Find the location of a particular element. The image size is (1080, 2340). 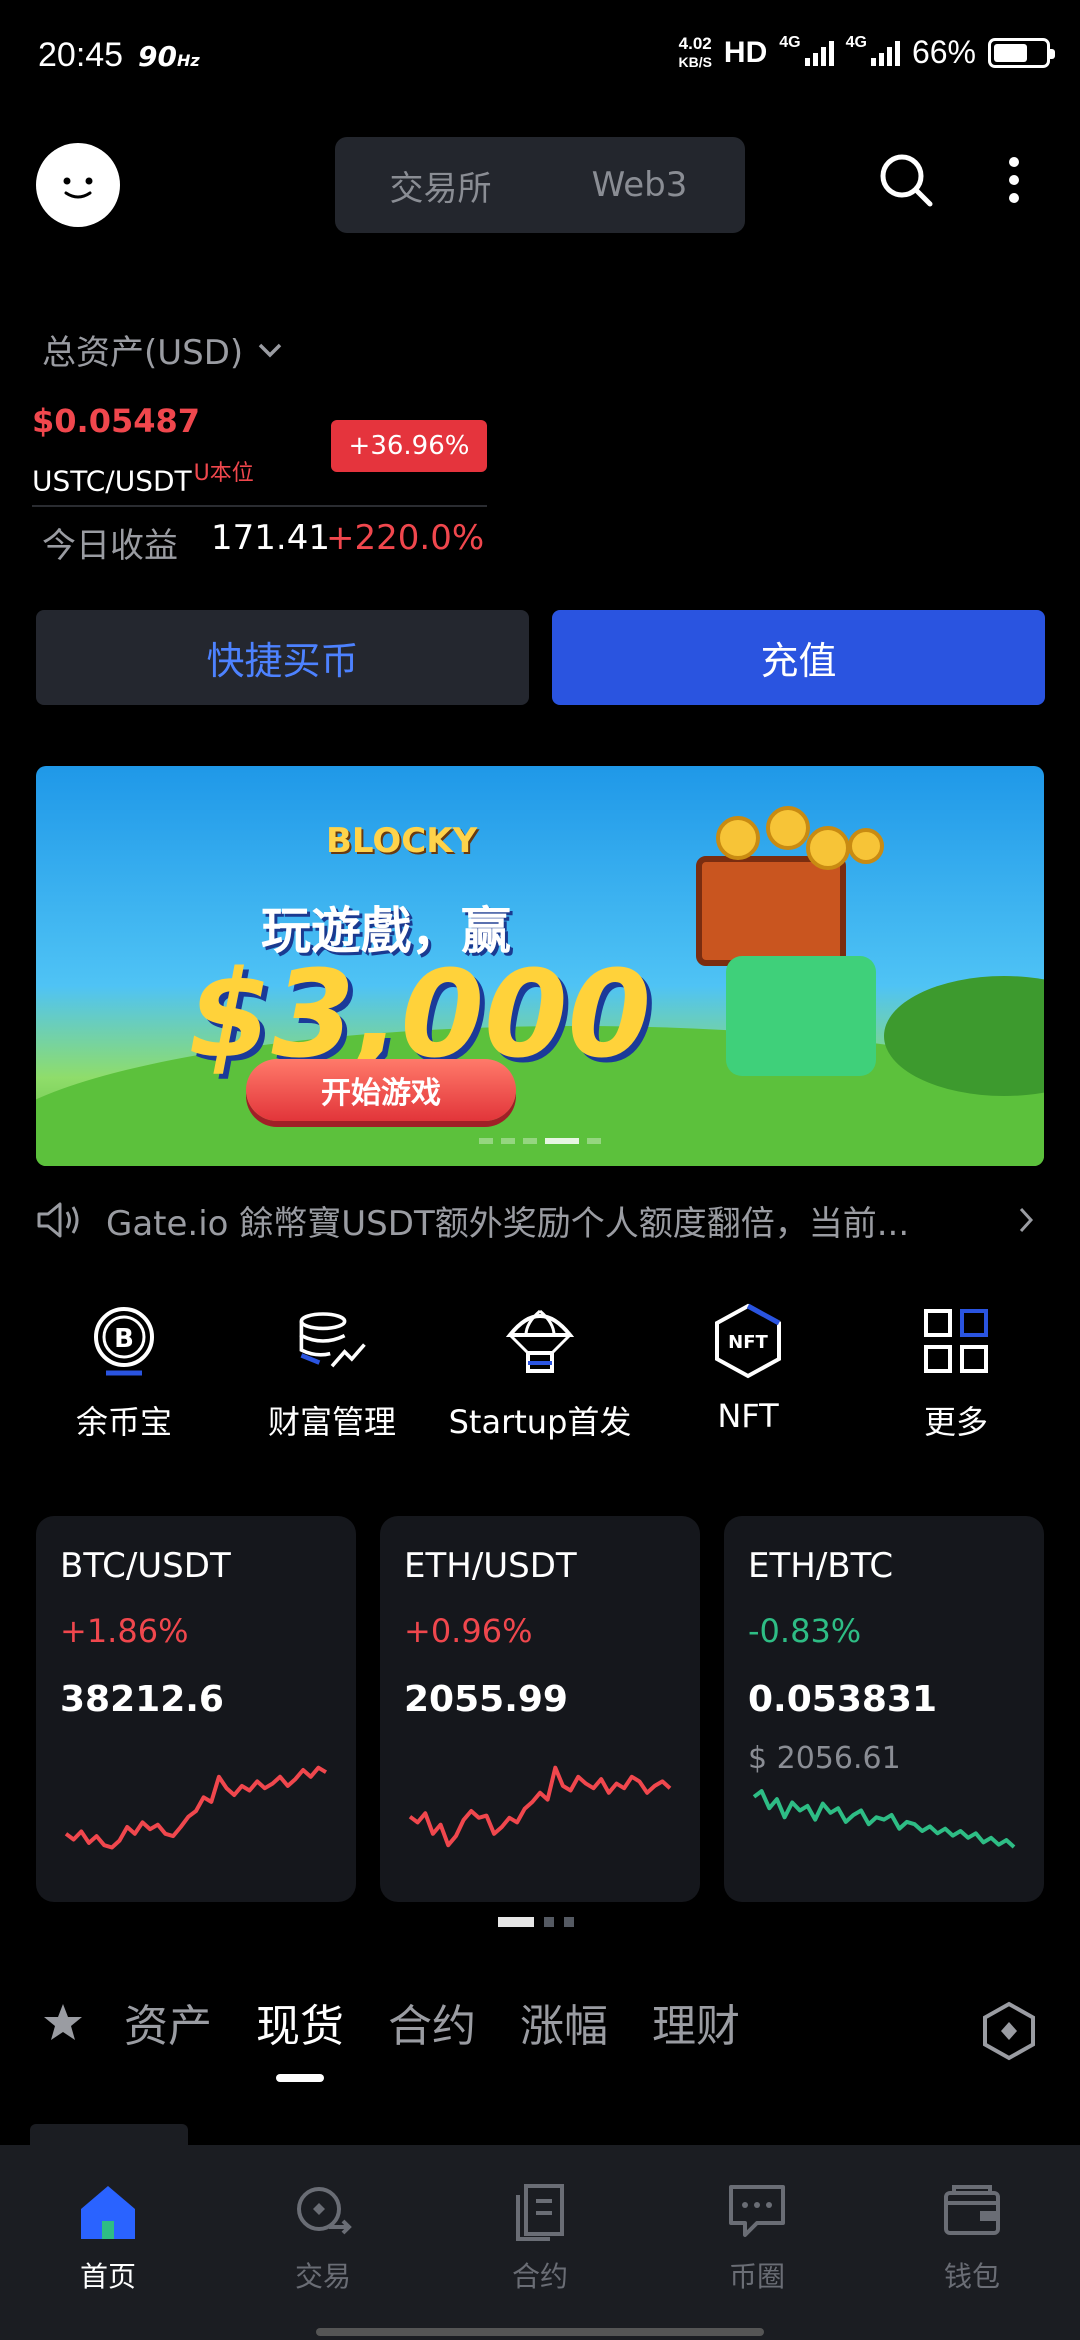

nav-home: 首页 is located at coordinates (108, 2239).